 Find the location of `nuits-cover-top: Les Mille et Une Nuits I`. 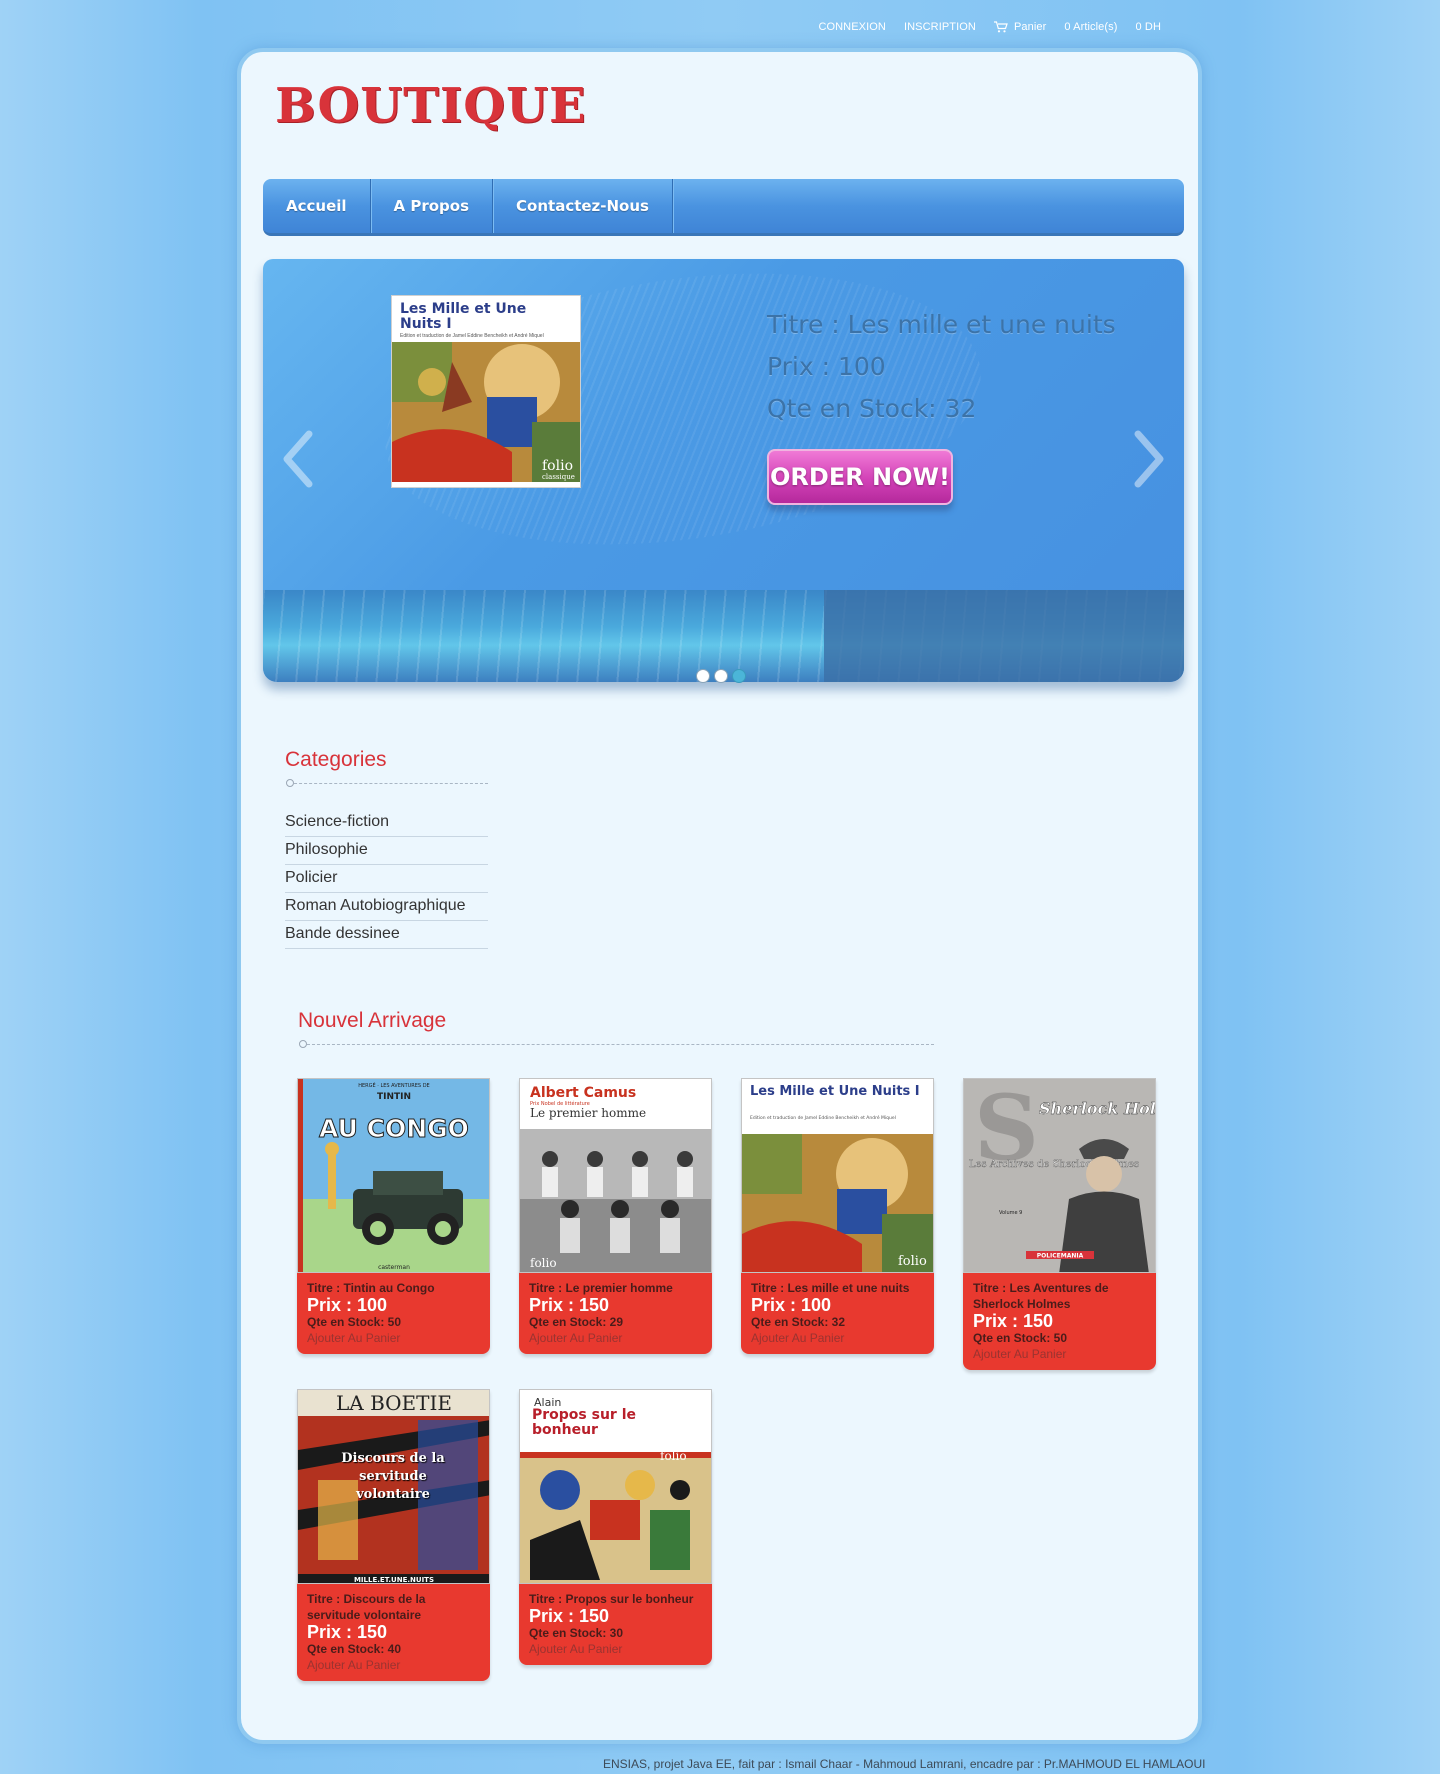

nuits-cover-top: Les Mille et Une Nuits I is located at coordinates (835, 1091).